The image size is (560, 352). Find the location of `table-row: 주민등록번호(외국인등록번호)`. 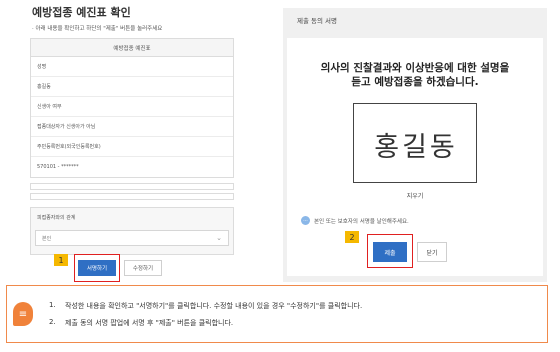

table-row: 주민등록번호(외국인등록번호) is located at coordinates (132, 147).